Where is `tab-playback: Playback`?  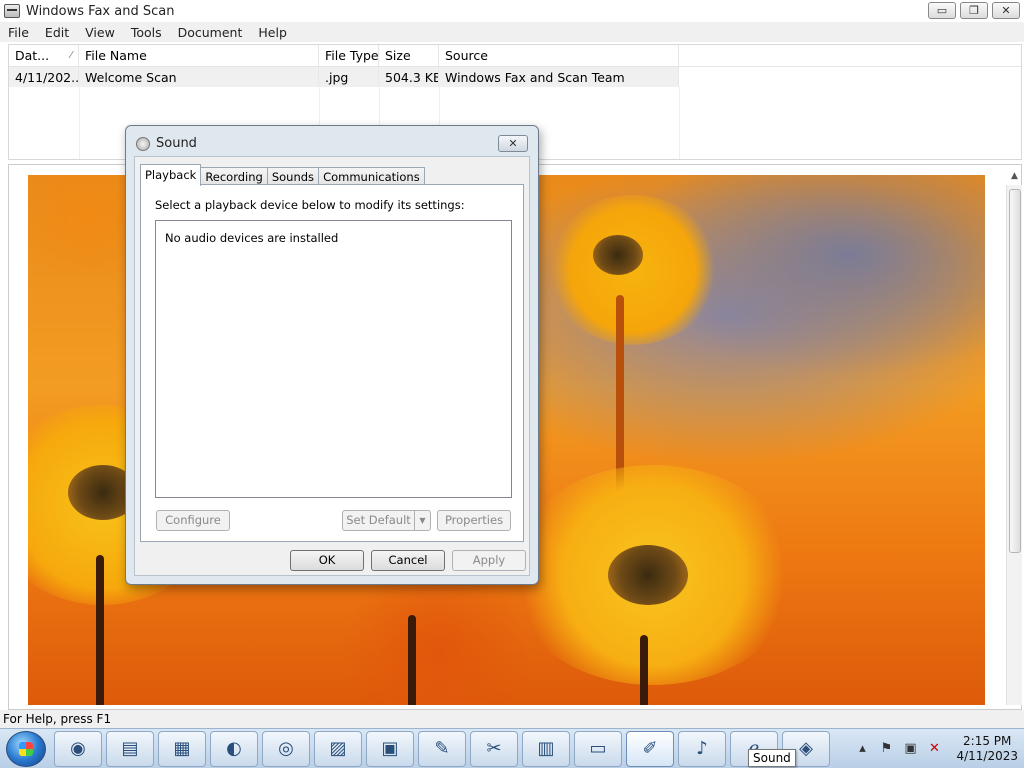
tab-playback: Playback is located at coordinates (171, 175).